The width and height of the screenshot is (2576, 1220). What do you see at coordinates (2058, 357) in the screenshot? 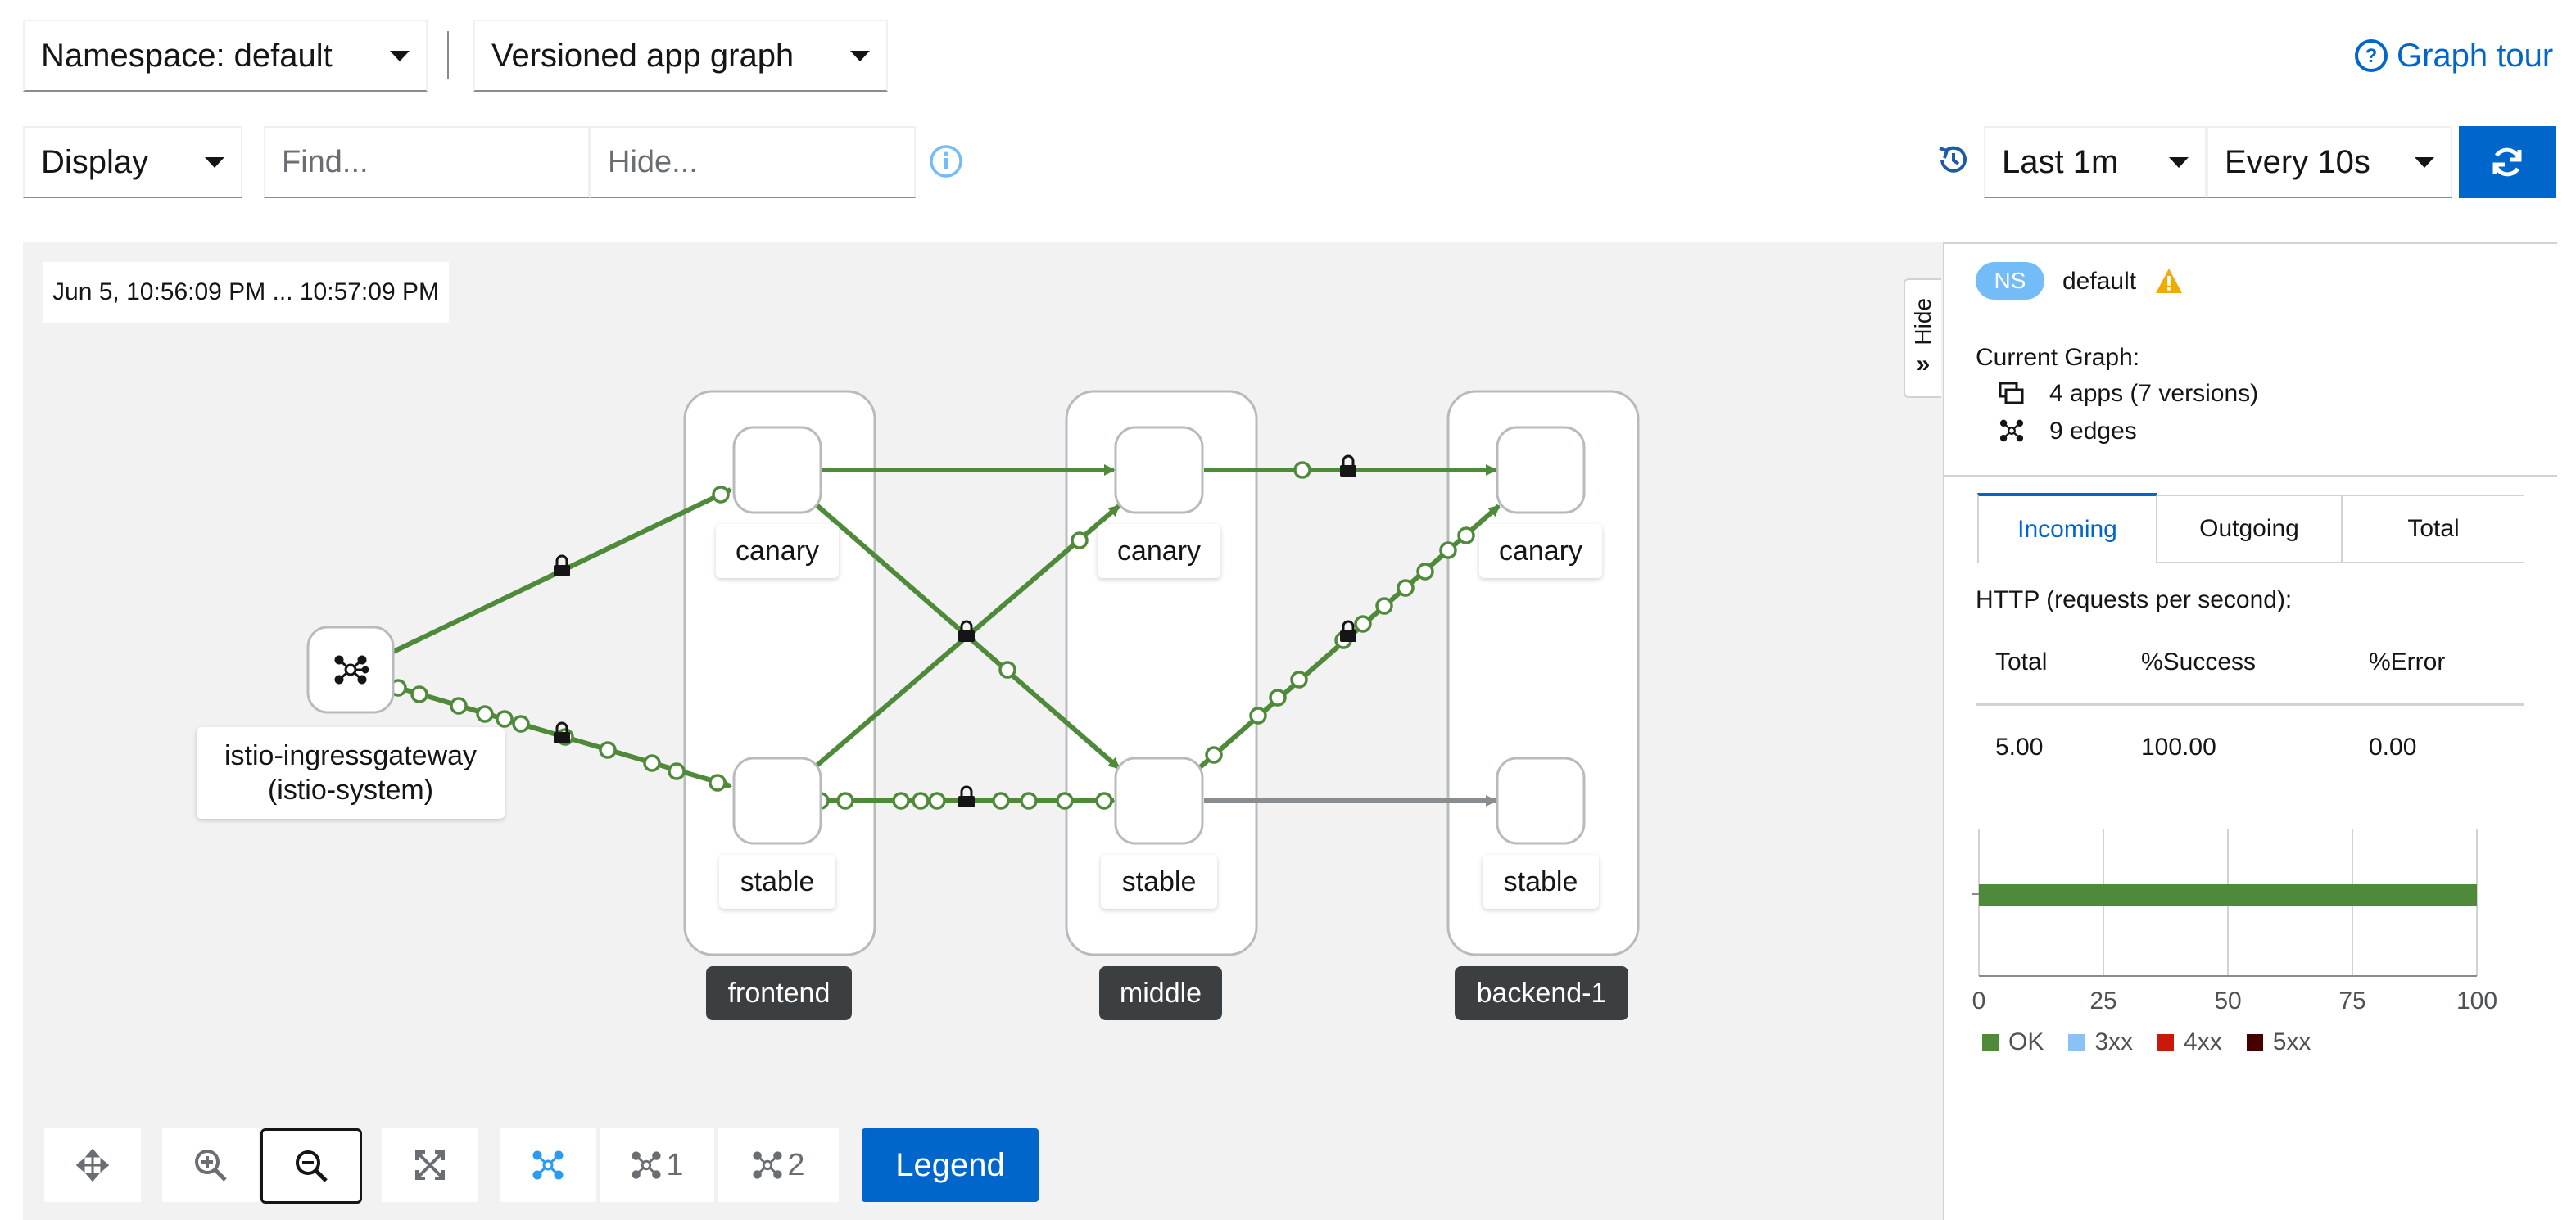
I see `current-graph-label: Current Graph:` at bounding box center [2058, 357].